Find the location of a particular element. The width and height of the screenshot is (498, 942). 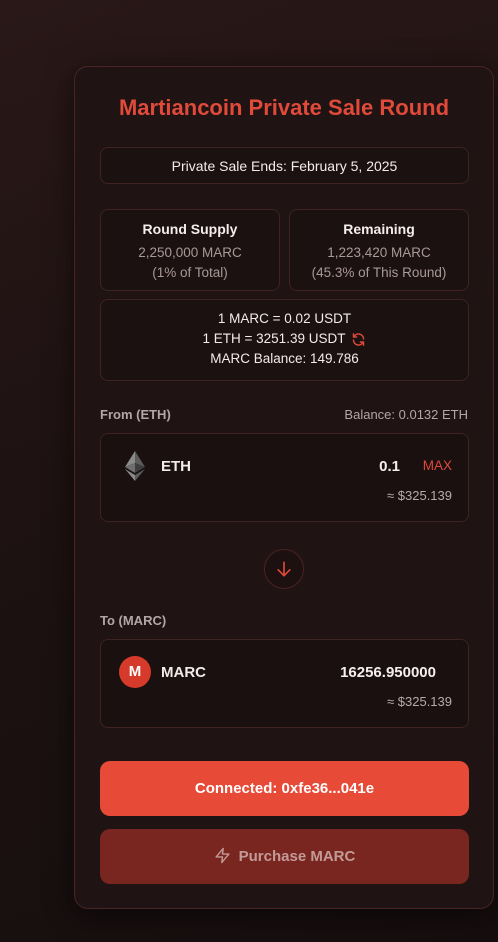

connected-wallet-button: Connected: 0xfe36...041e is located at coordinates (284, 788).